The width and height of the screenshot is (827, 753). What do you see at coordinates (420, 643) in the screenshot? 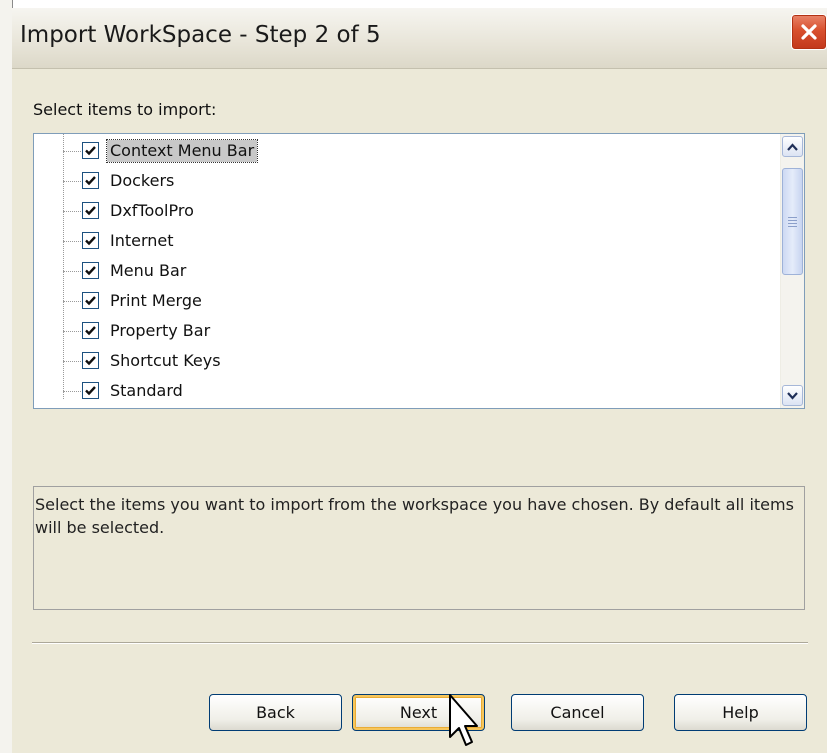
I see `divider` at bounding box center [420, 643].